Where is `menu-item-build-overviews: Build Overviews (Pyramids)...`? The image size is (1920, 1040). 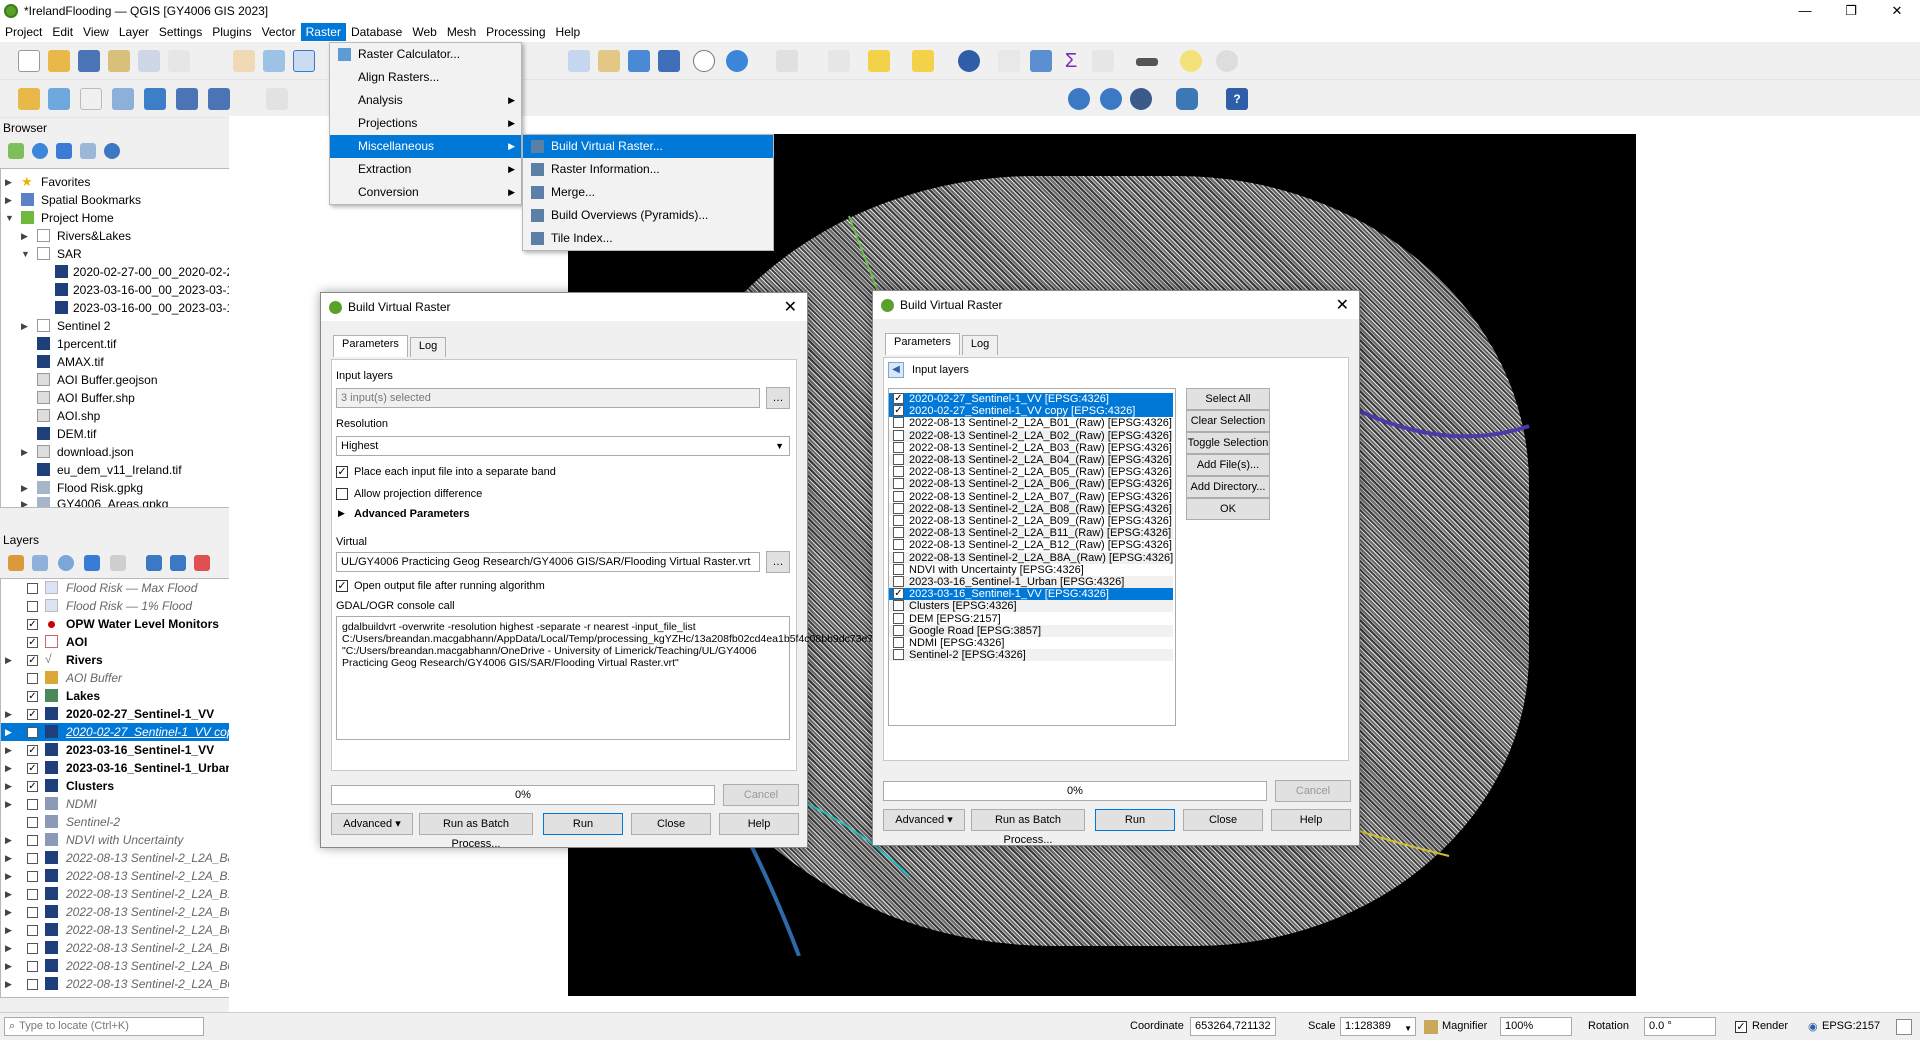
menu-item-build-overviews: Build Overviews (Pyramids)... is located at coordinates (648, 215).